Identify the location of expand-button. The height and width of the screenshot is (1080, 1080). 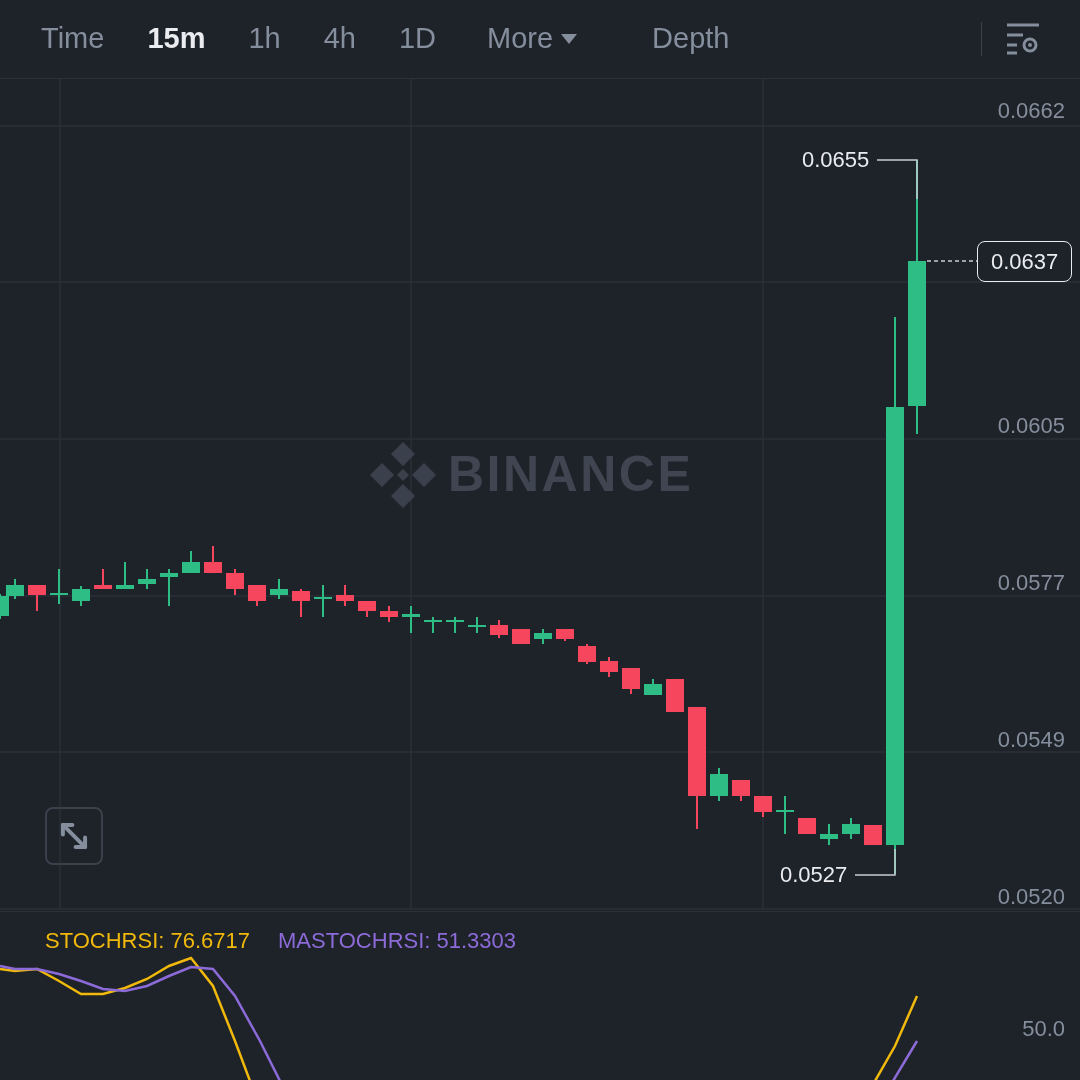
(74, 836).